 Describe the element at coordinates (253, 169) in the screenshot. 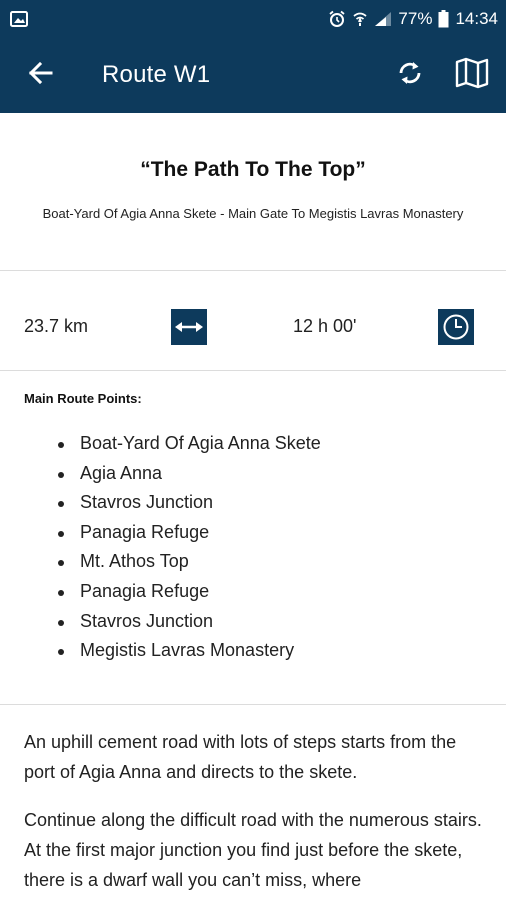

I see `route-name: “The Path To The Top”` at that location.